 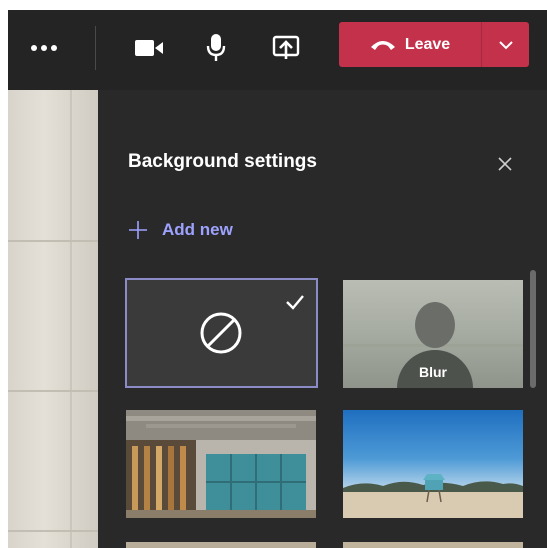 I want to click on add-new-label: Add new, so click(x=197, y=229).